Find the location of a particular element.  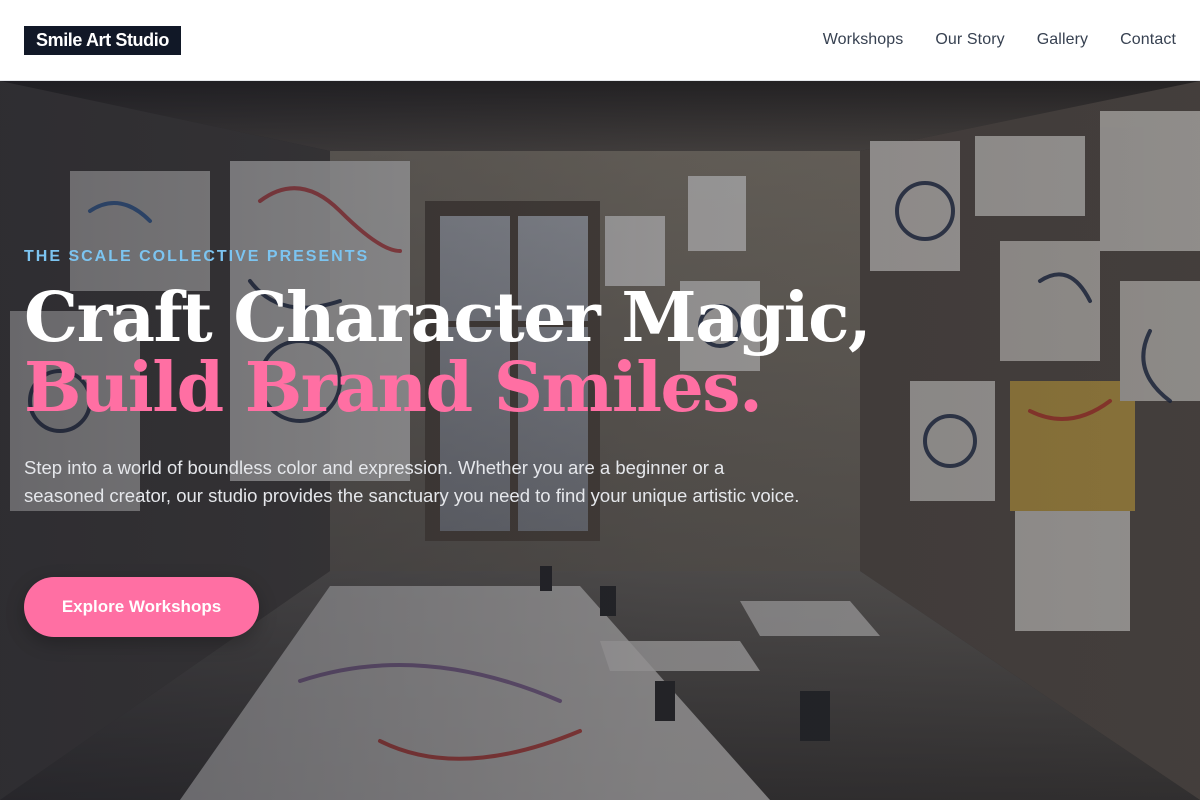

nav-link-workshops: Workshops is located at coordinates (863, 40).